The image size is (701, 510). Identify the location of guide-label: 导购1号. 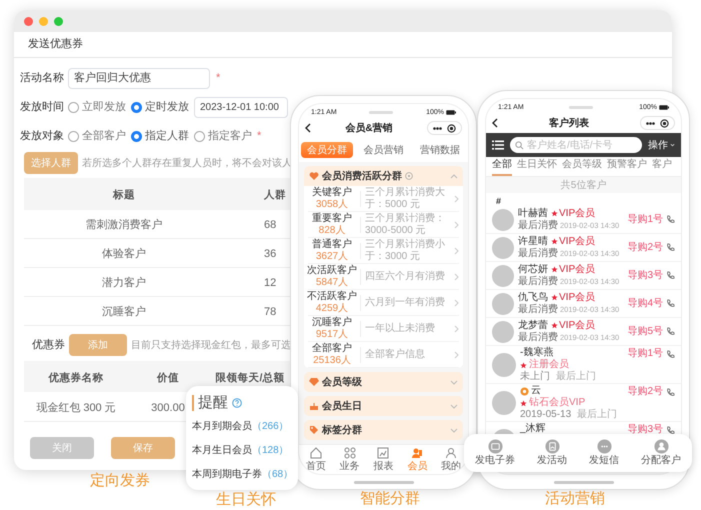
(645, 220).